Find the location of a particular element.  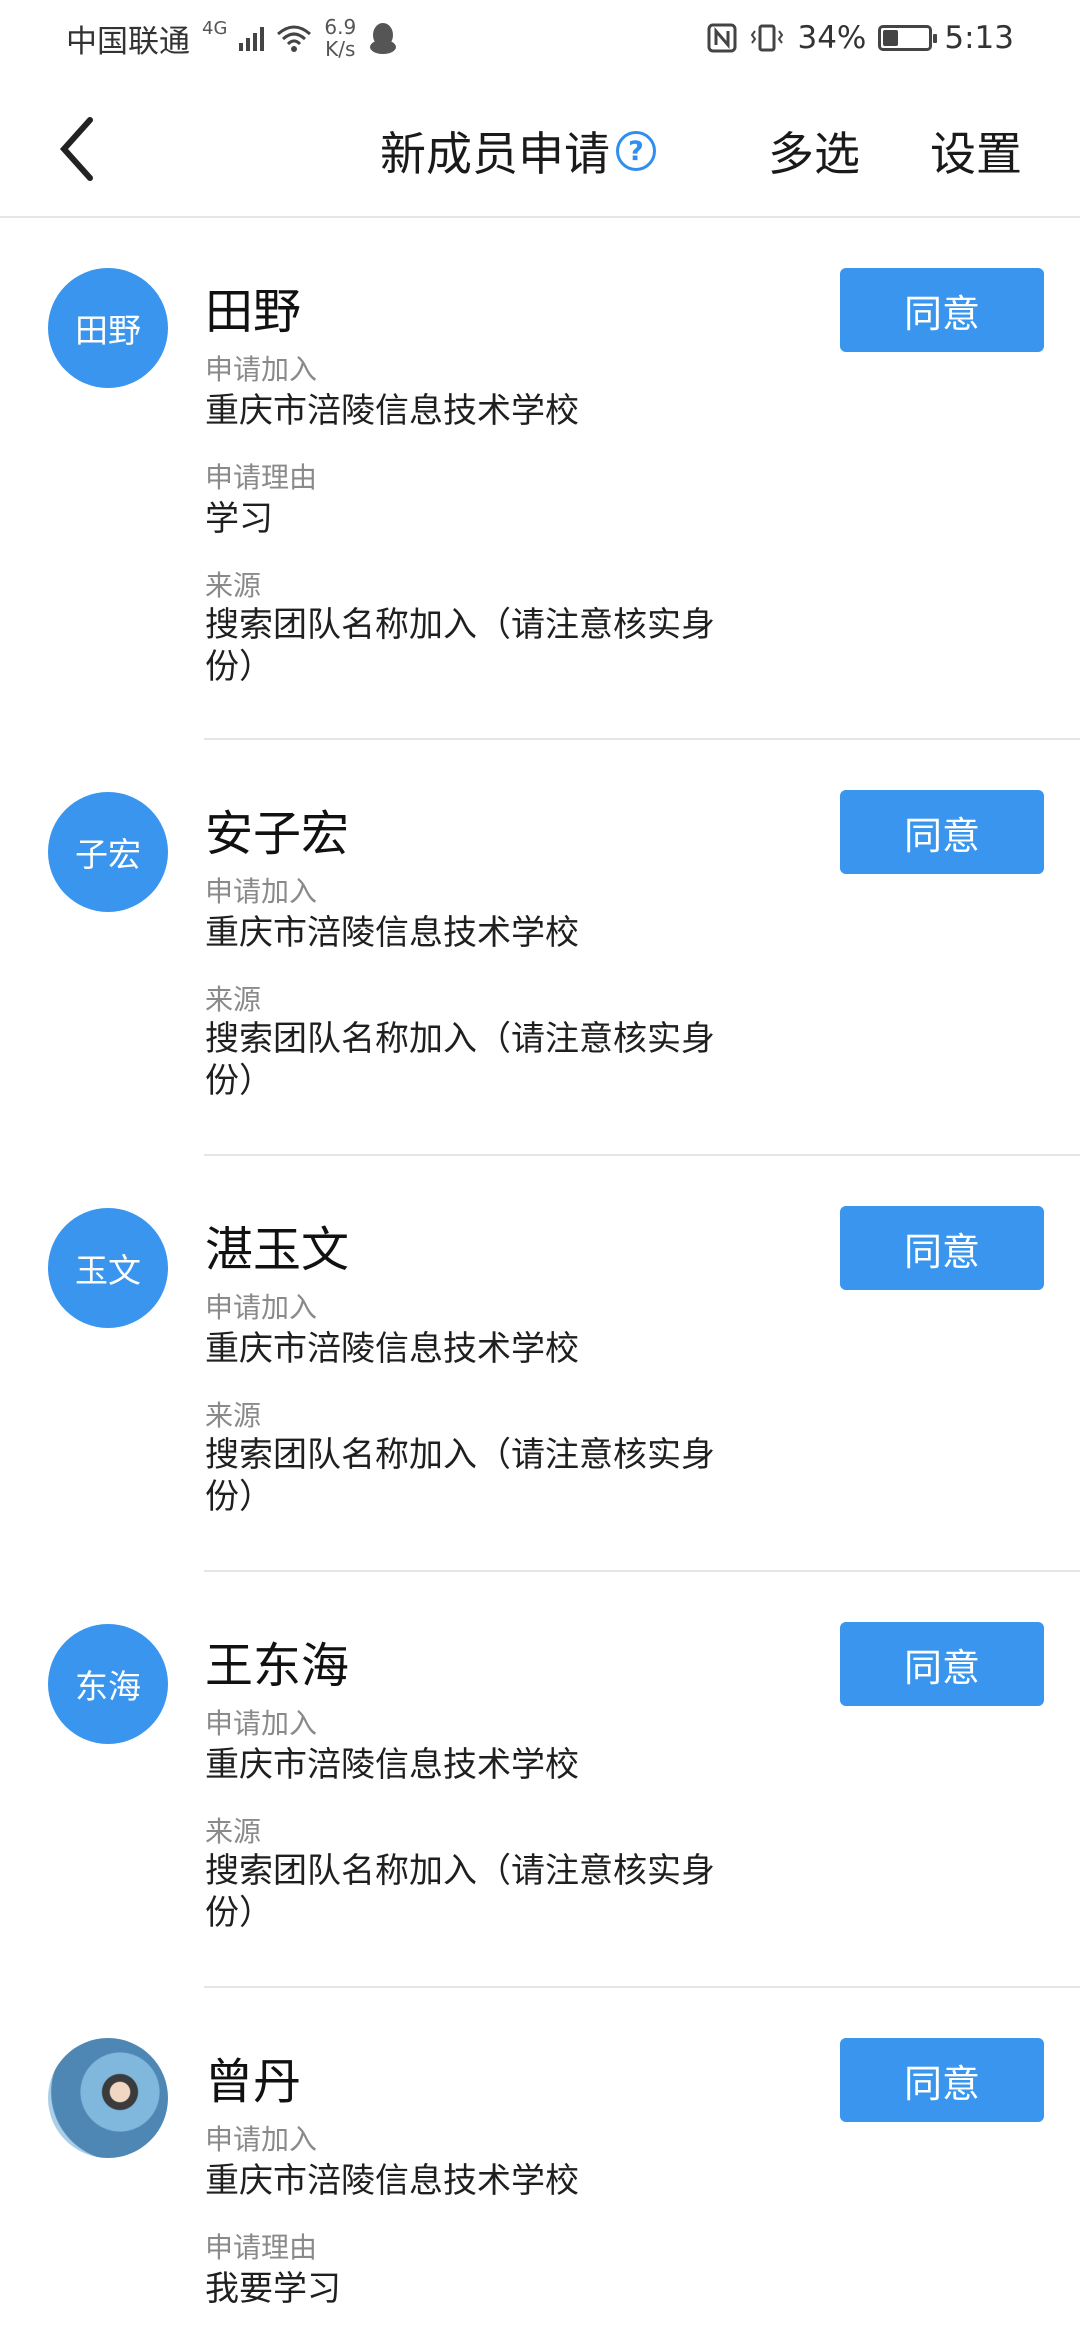

avatar: 东海 is located at coordinates (108, 1684).